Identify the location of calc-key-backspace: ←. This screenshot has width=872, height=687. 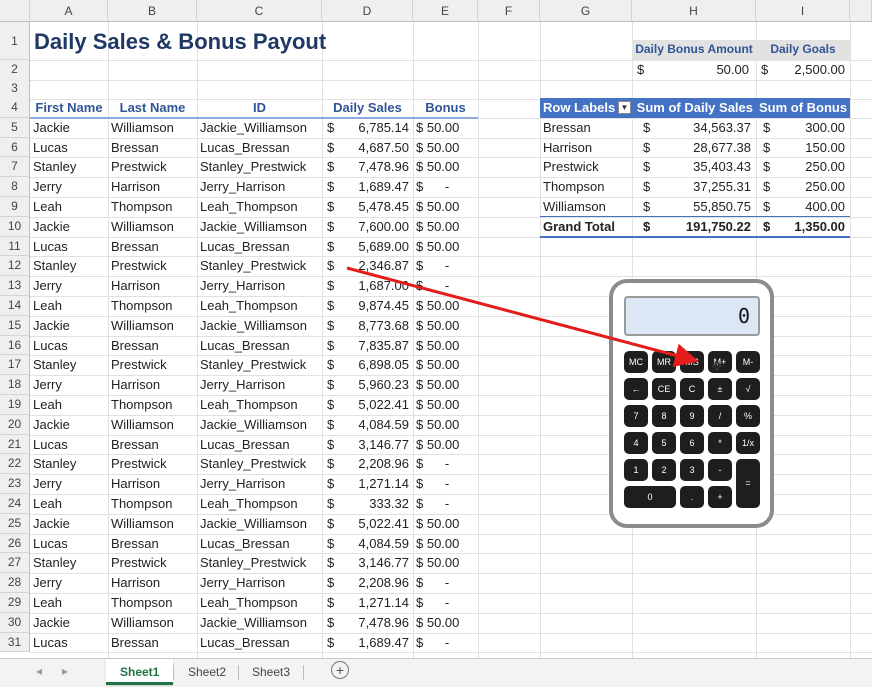
(636, 389).